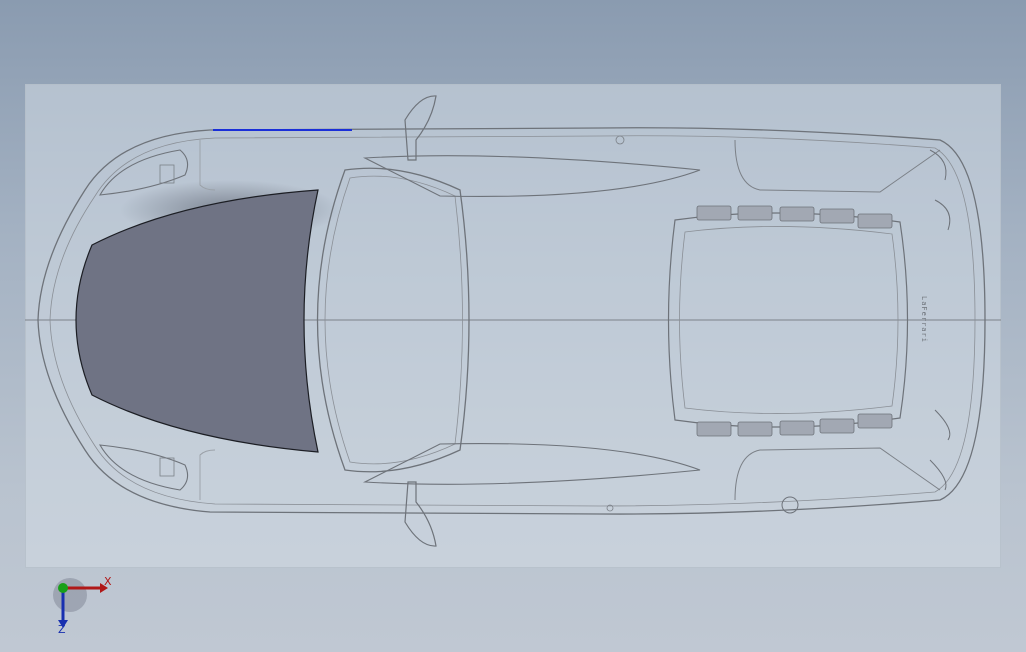  I want to click on coordinate-triad: X Z, so click(82, 605).